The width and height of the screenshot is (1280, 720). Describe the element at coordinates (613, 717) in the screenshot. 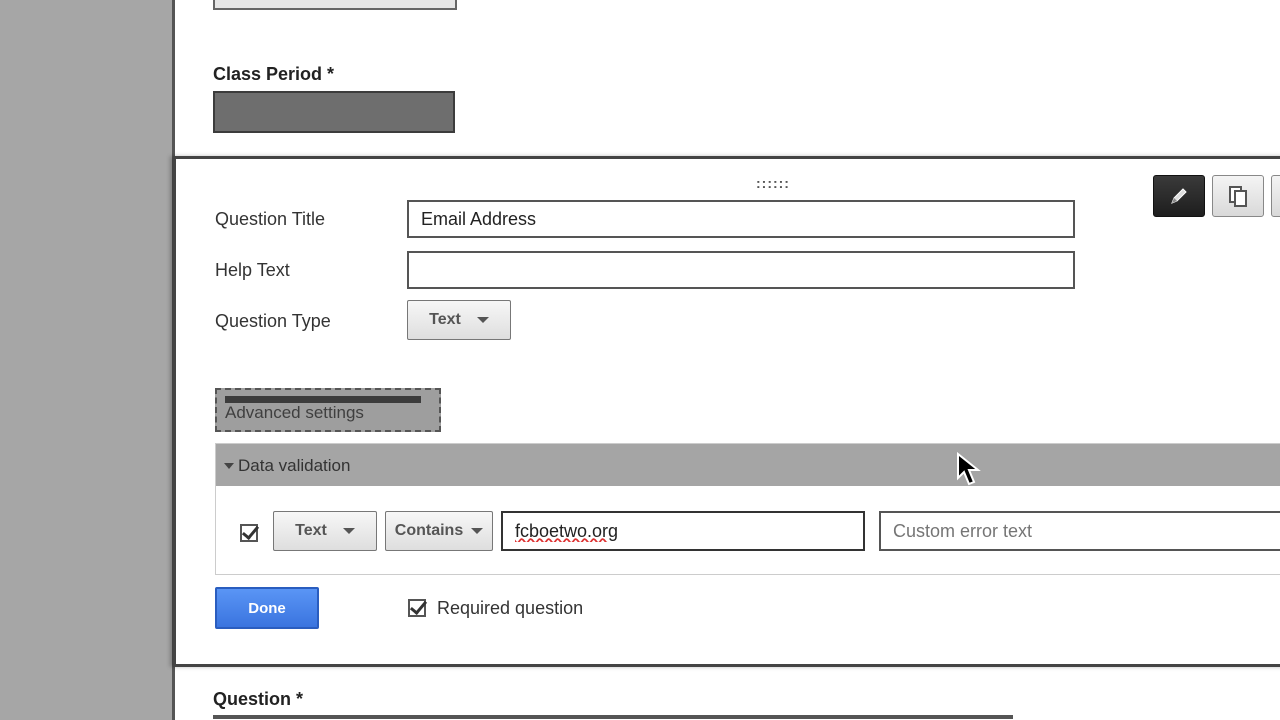

I see `next-question-input` at that location.